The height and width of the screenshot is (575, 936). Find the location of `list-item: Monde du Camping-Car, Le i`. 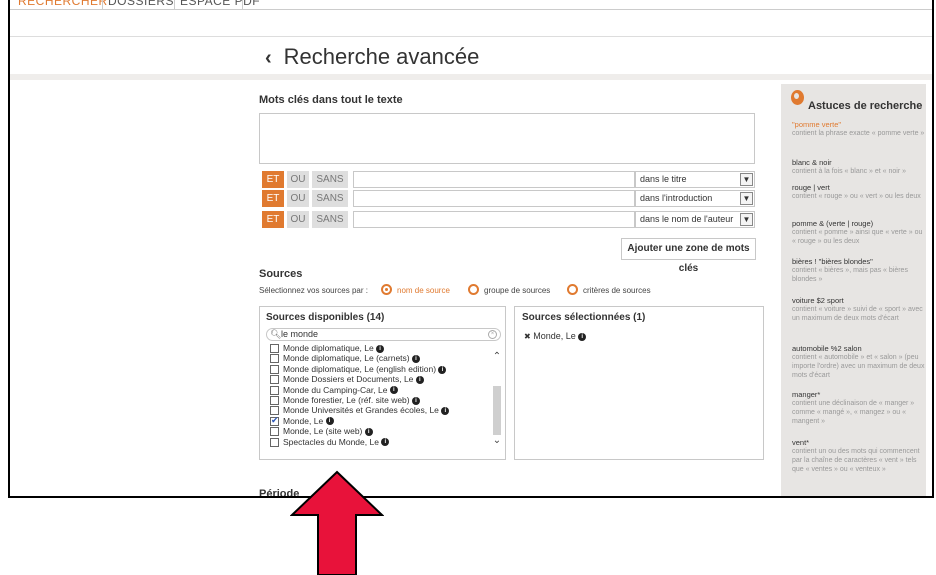

list-item: Monde du Camping-Car, Le i is located at coordinates (380, 390).